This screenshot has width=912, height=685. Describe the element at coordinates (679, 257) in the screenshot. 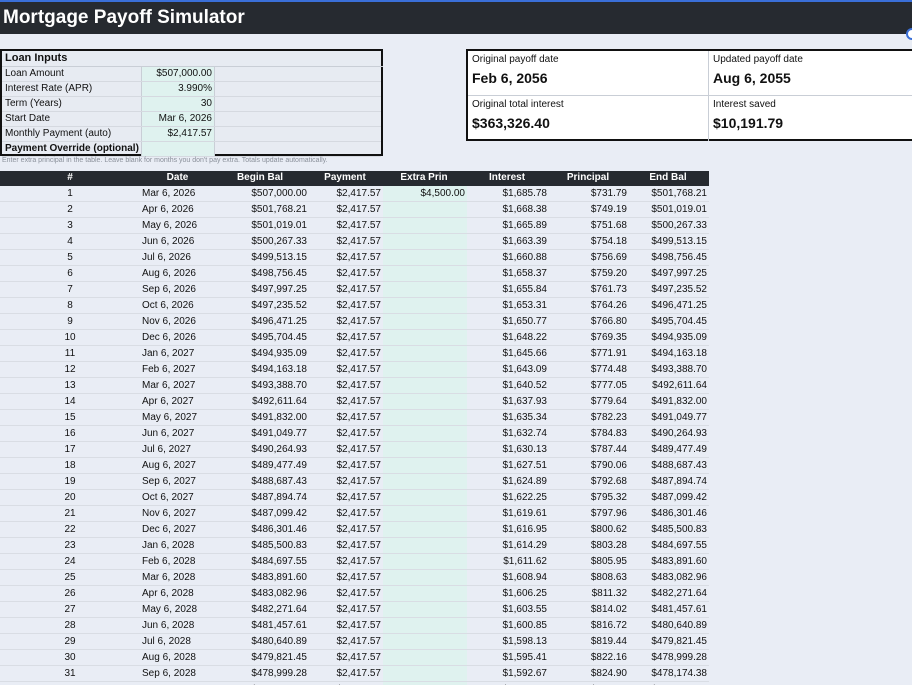

I see `row-end-bal: $498,756.45` at that location.